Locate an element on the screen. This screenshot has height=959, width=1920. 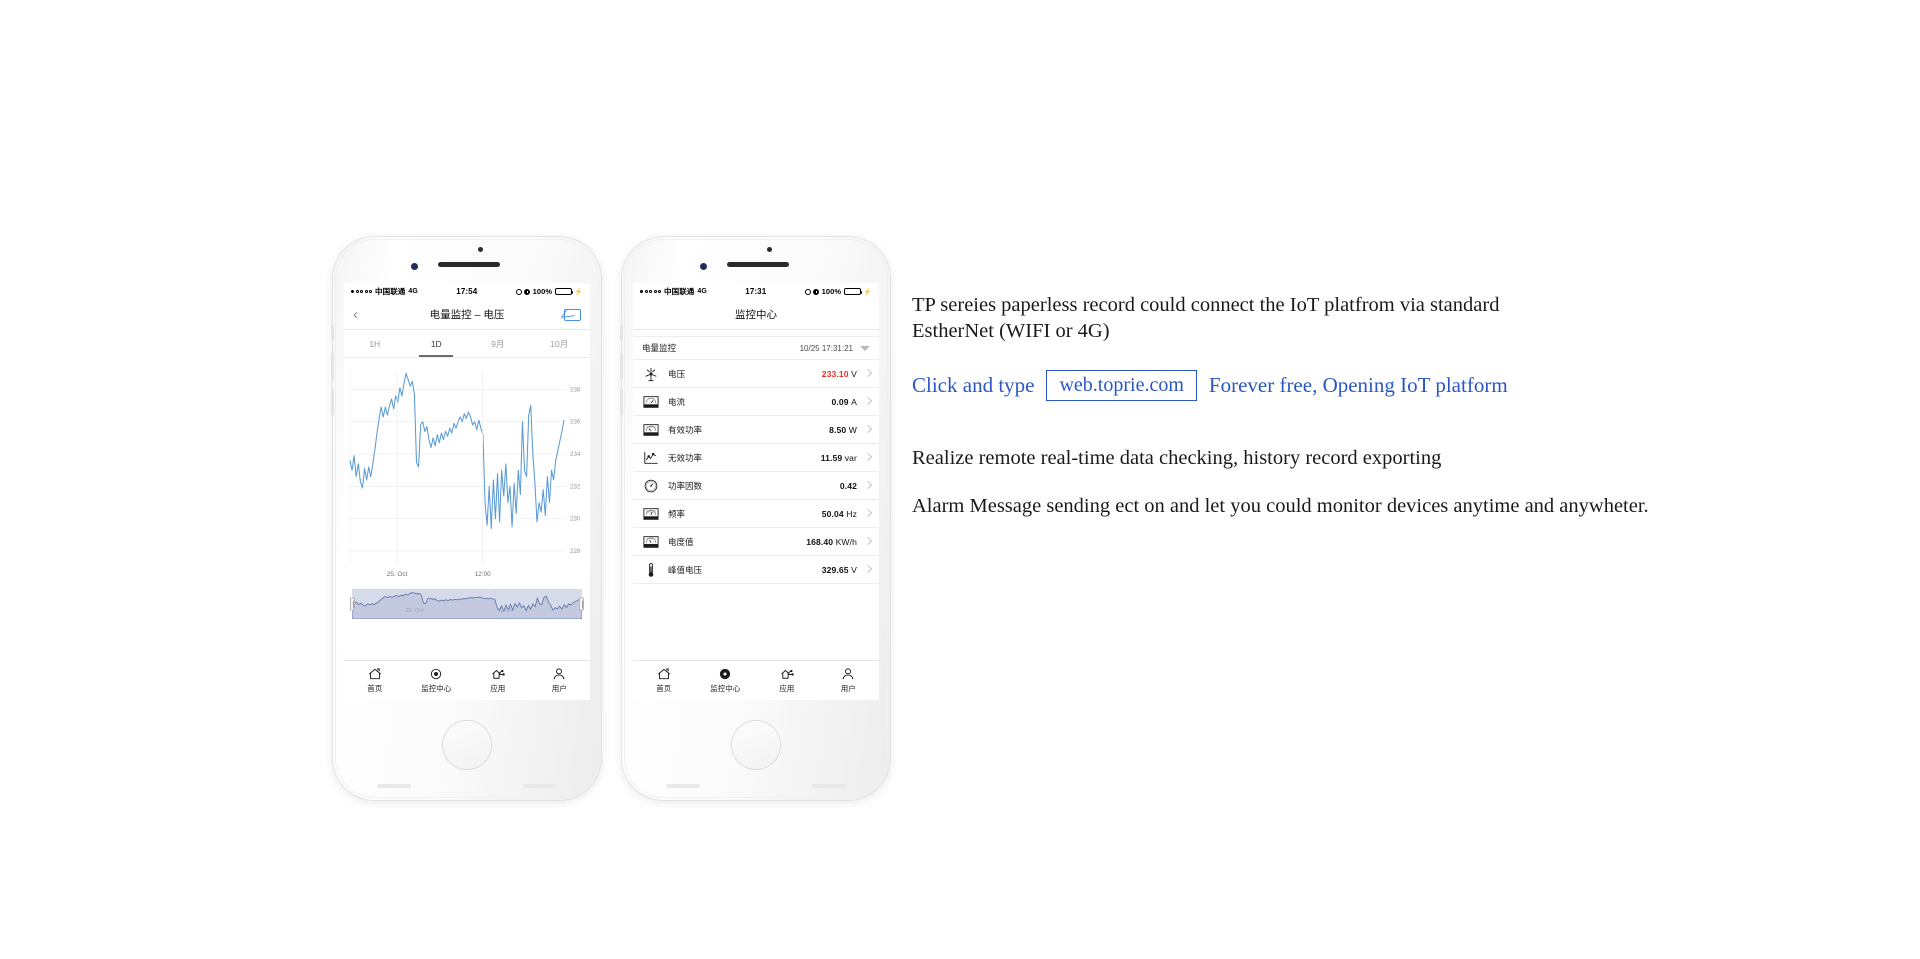
clock-label: 17:31 is located at coordinates (756, 291).